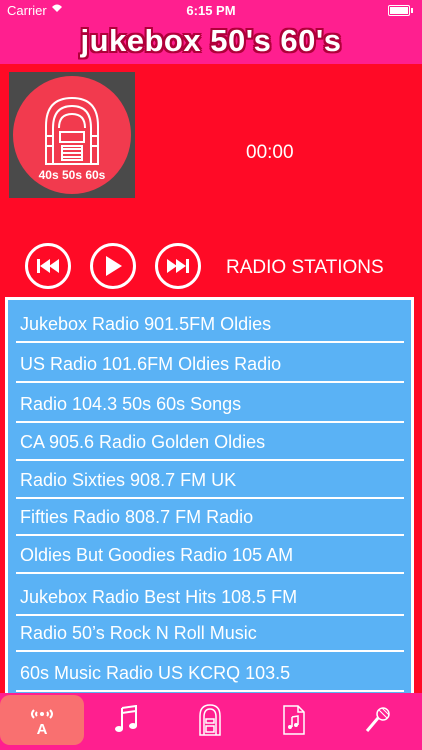 This screenshot has width=422, height=750. I want to click on radio-stations-label: RADIO STATIONS, so click(305, 267).